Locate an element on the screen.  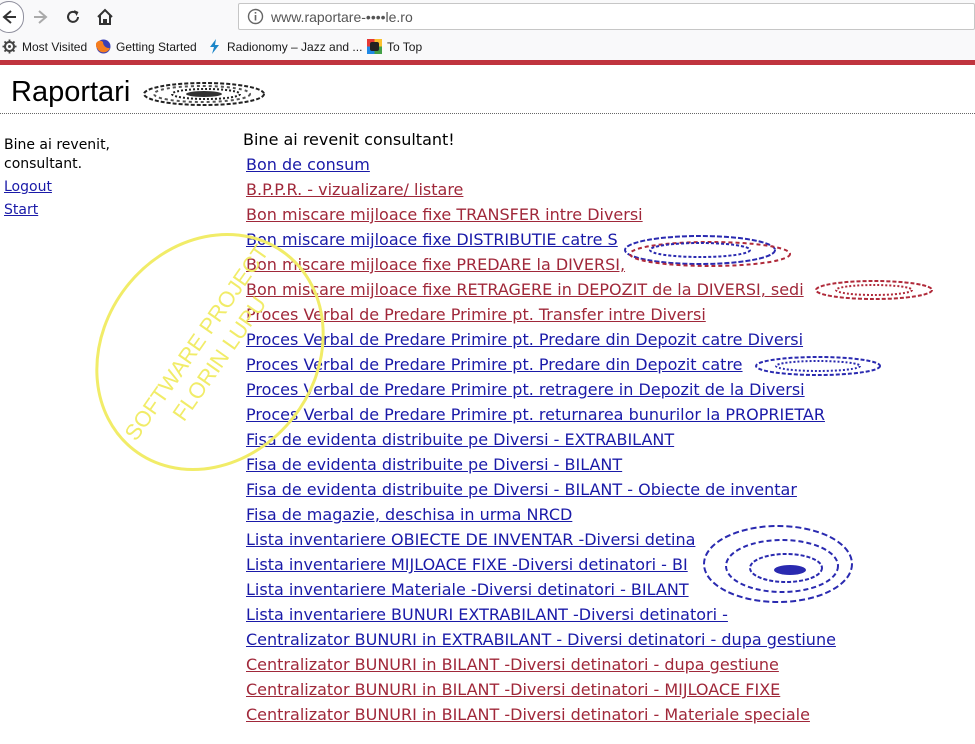
bookmark-most-visited: Most Visited is located at coordinates (44, 46).